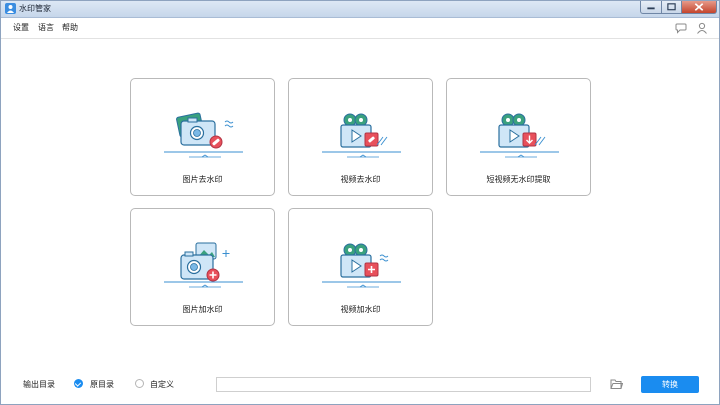 The image size is (720, 405). Describe the element at coordinates (403, 384) in the screenshot. I see `output-path-input` at that location.